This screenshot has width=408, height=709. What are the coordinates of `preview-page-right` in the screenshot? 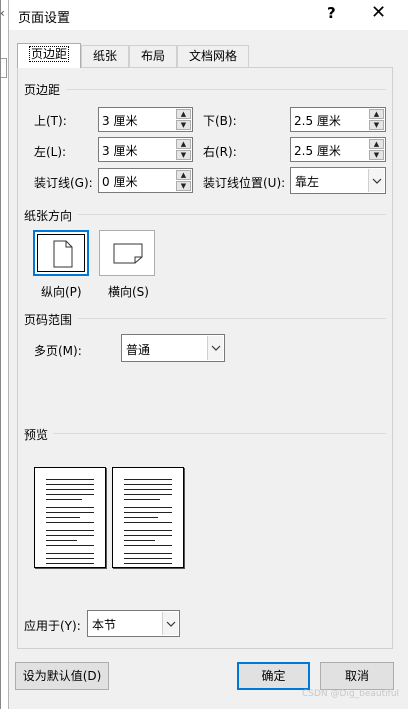 It's located at (148, 517).